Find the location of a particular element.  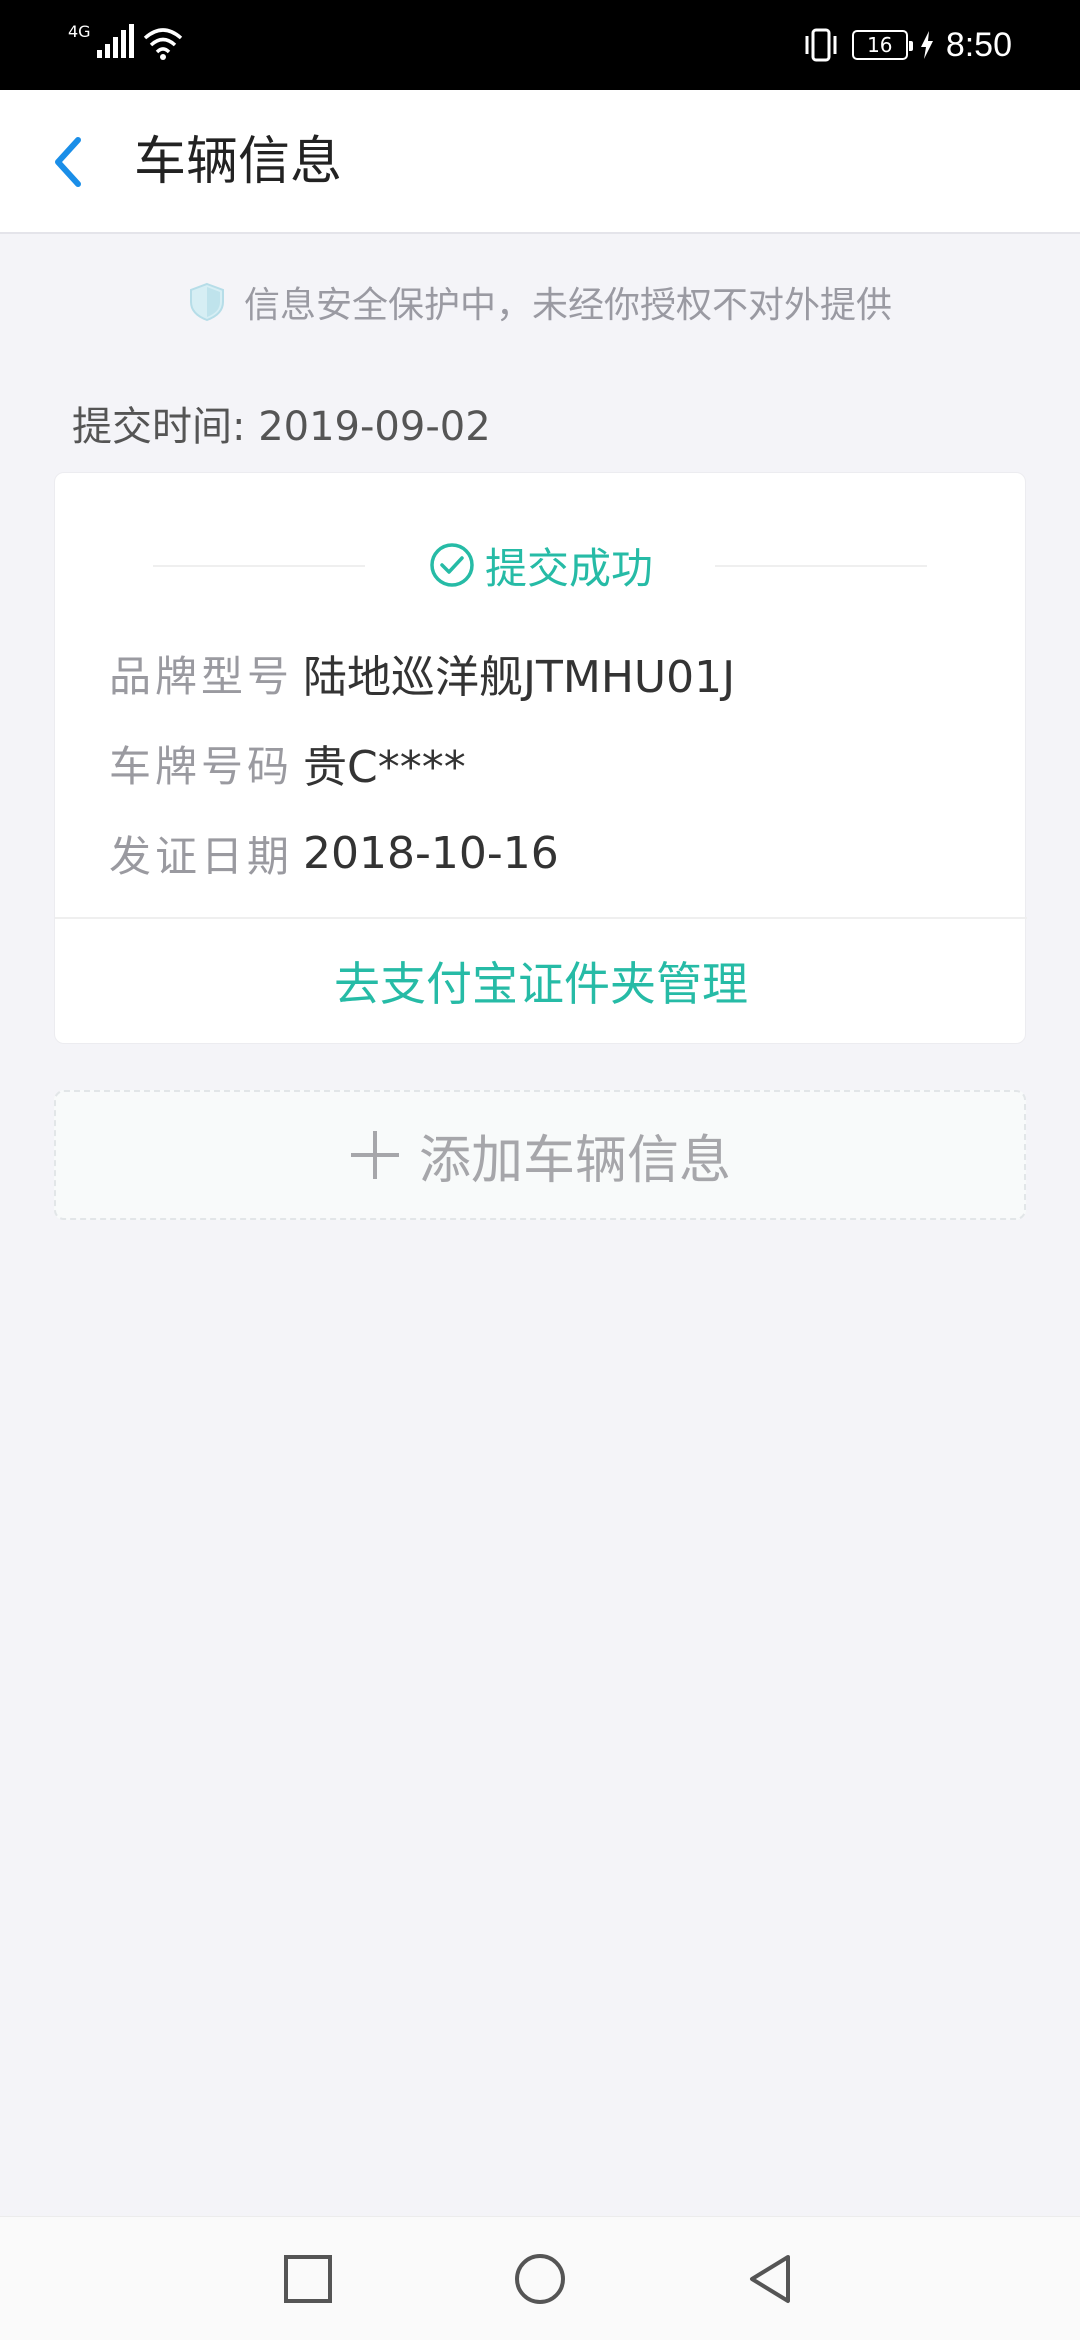

info-row-plate: 车牌号码 贵C**** is located at coordinates (287, 763).